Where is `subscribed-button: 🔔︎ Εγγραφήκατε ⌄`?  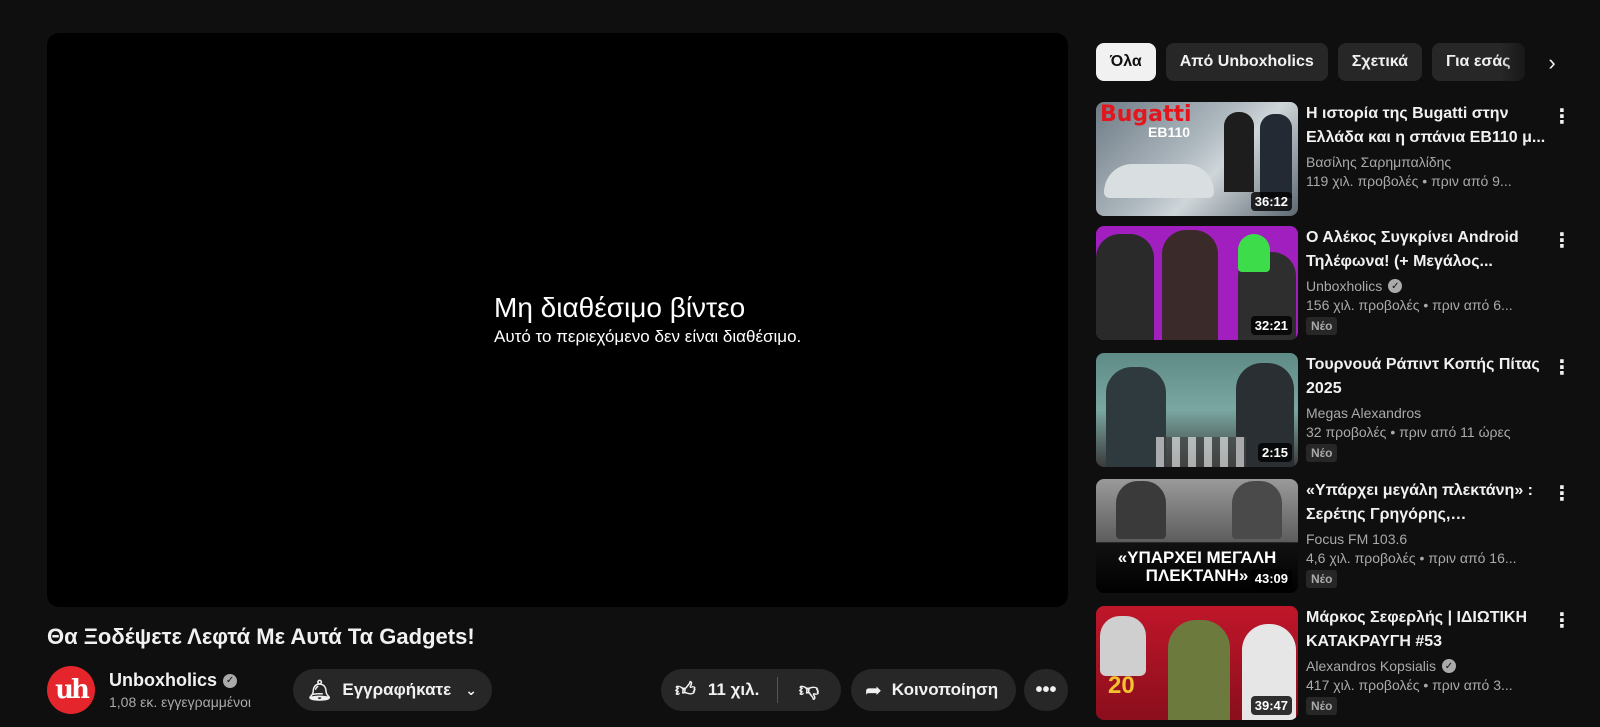
subscribed-button: 🔔︎ Εγγραφήκατε ⌄ is located at coordinates (392, 690).